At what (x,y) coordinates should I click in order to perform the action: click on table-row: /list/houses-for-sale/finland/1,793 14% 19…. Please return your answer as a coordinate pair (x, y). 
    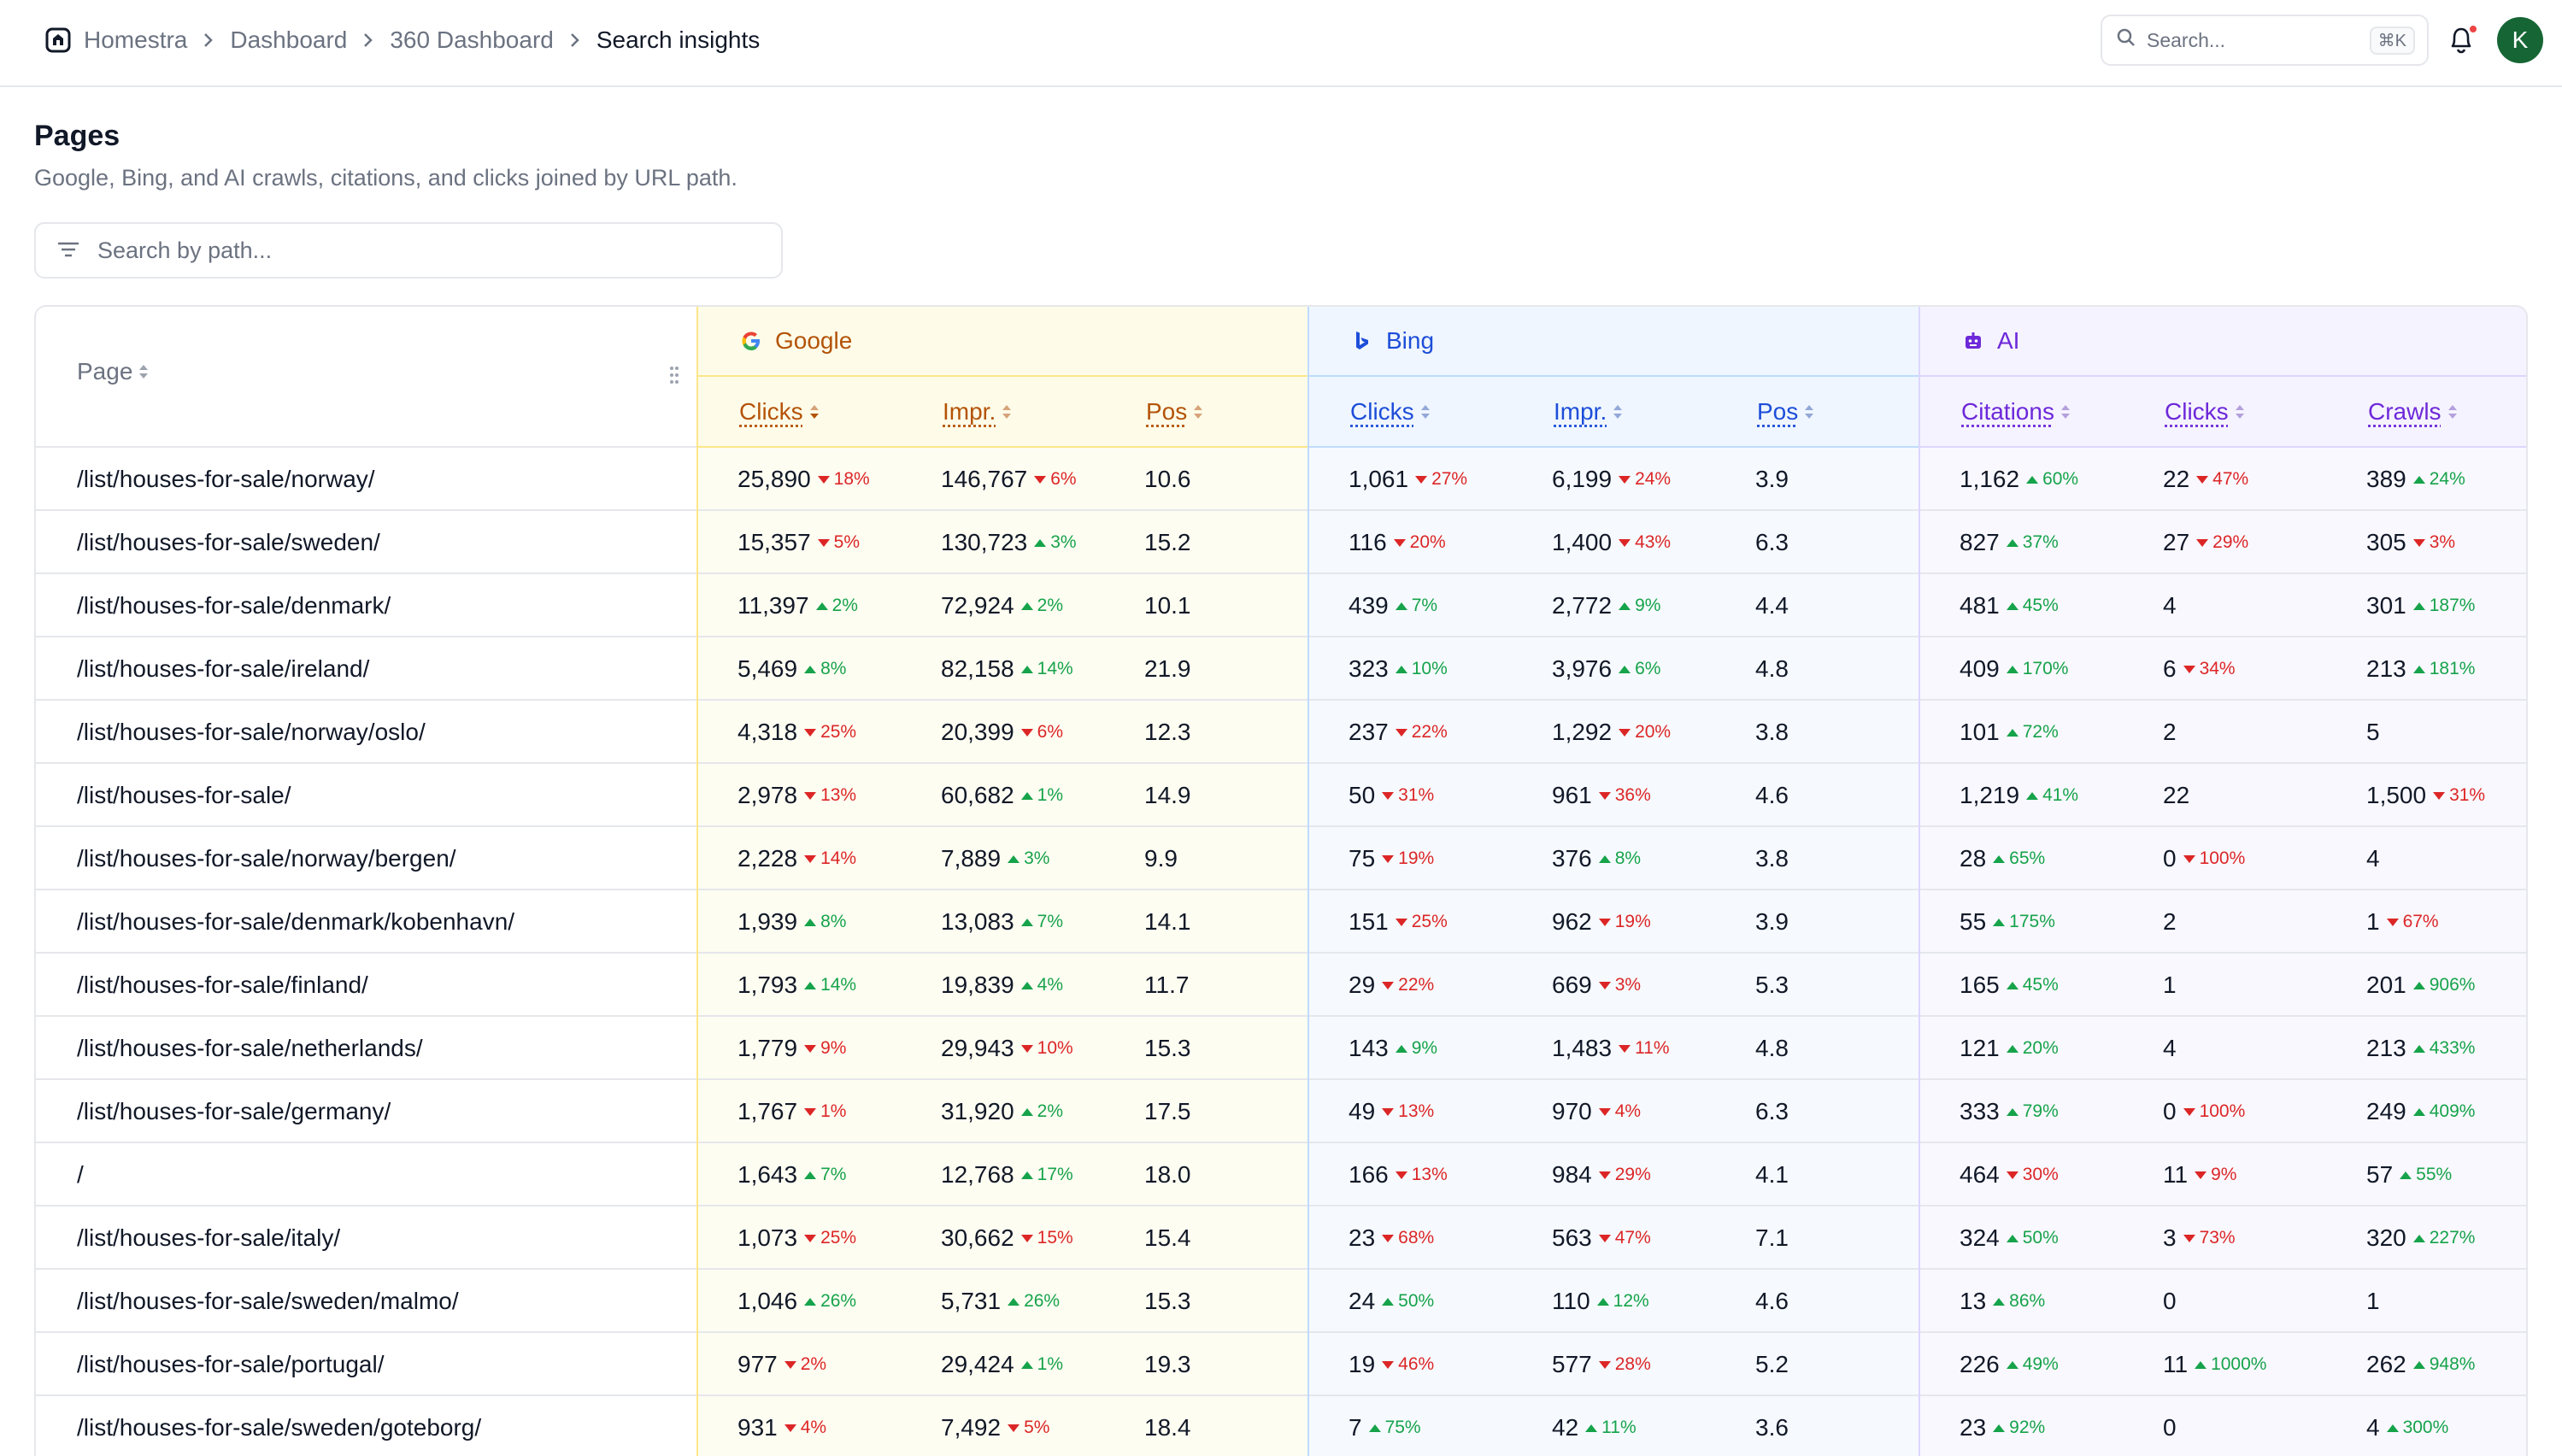
    Looking at the image, I should click on (1281, 985).